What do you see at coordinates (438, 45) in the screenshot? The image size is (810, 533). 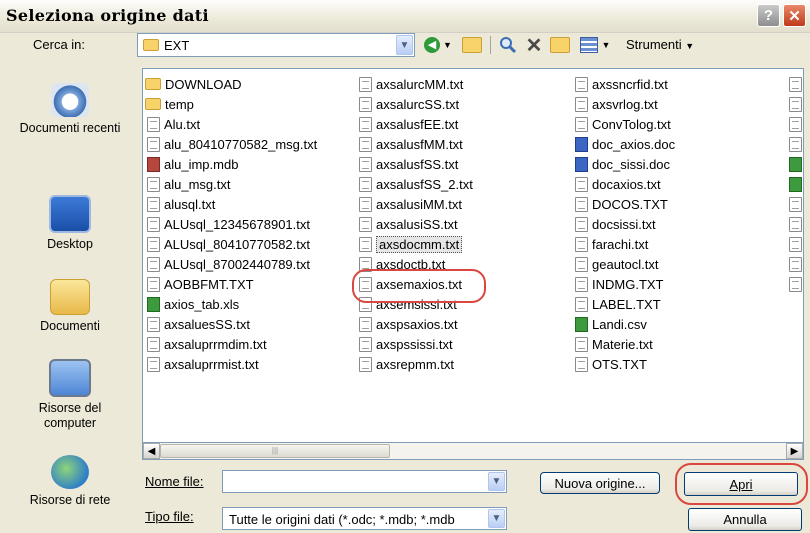 I see `back-button: ◀ ▼` at bounding box center [438, 45].